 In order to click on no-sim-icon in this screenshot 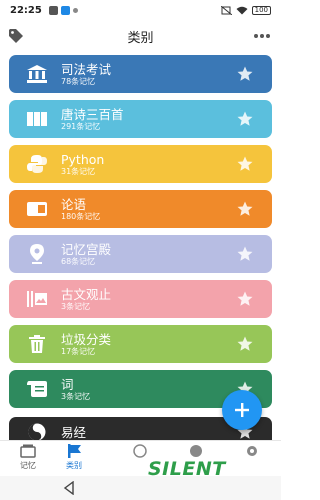, I will do `click(226, 10)`.